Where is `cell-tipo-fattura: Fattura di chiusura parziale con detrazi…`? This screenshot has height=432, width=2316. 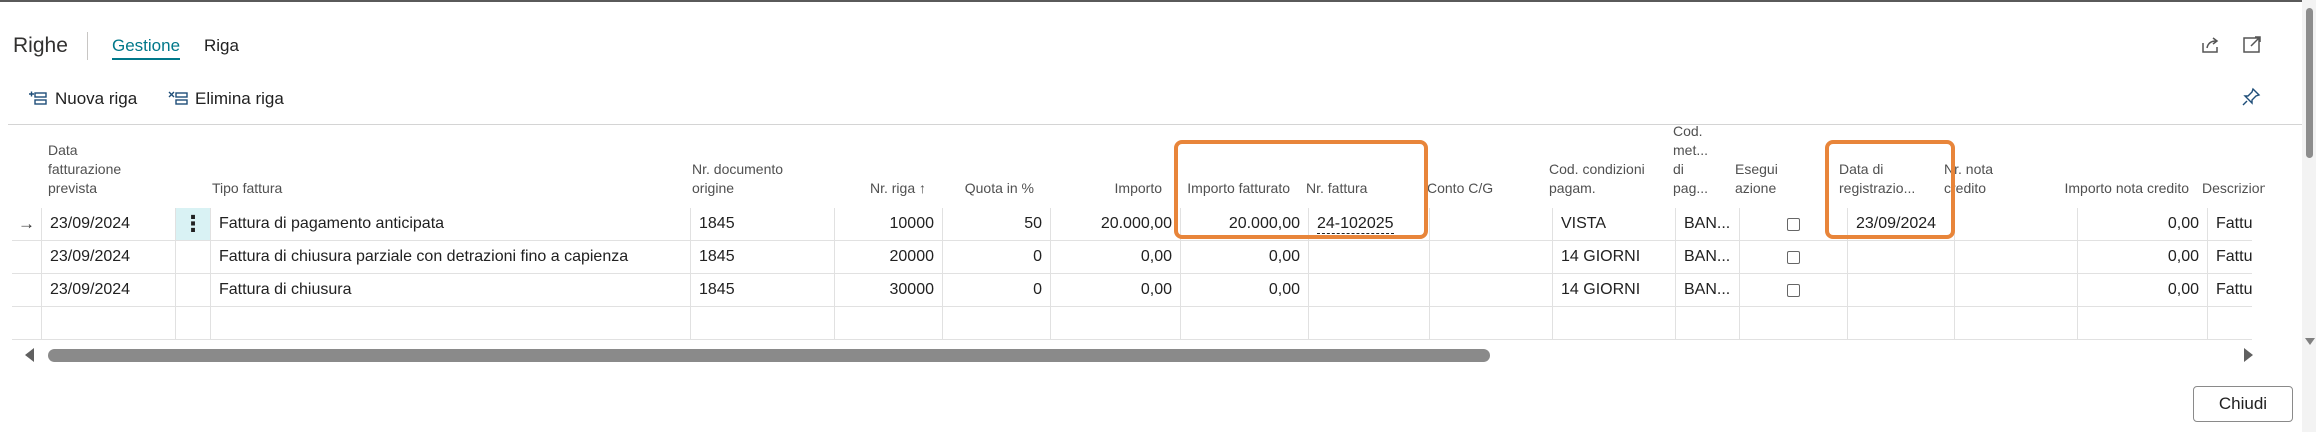
cell-tipo-fattura: Fattura di chiusura parziale con detrazi… is located at coordinates (451, 257).